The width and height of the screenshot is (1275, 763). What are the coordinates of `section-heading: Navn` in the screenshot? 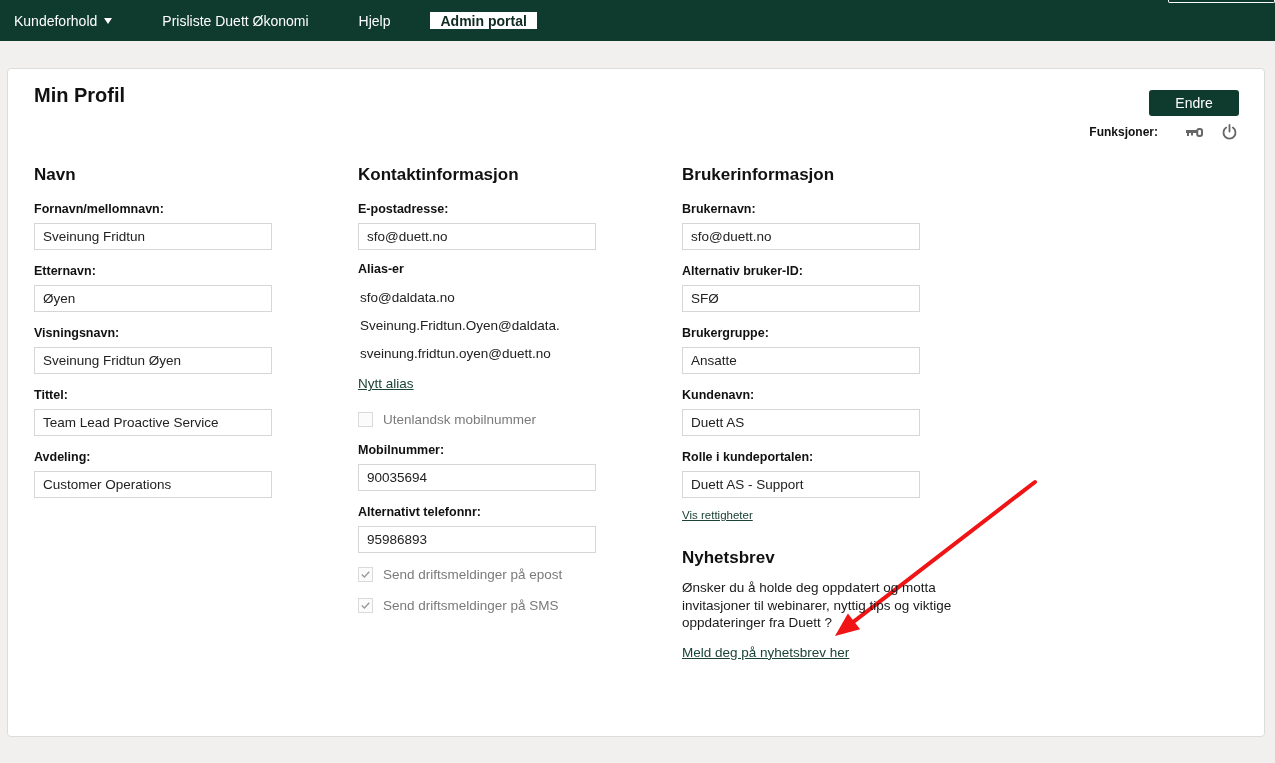 It's located at (55, 175).